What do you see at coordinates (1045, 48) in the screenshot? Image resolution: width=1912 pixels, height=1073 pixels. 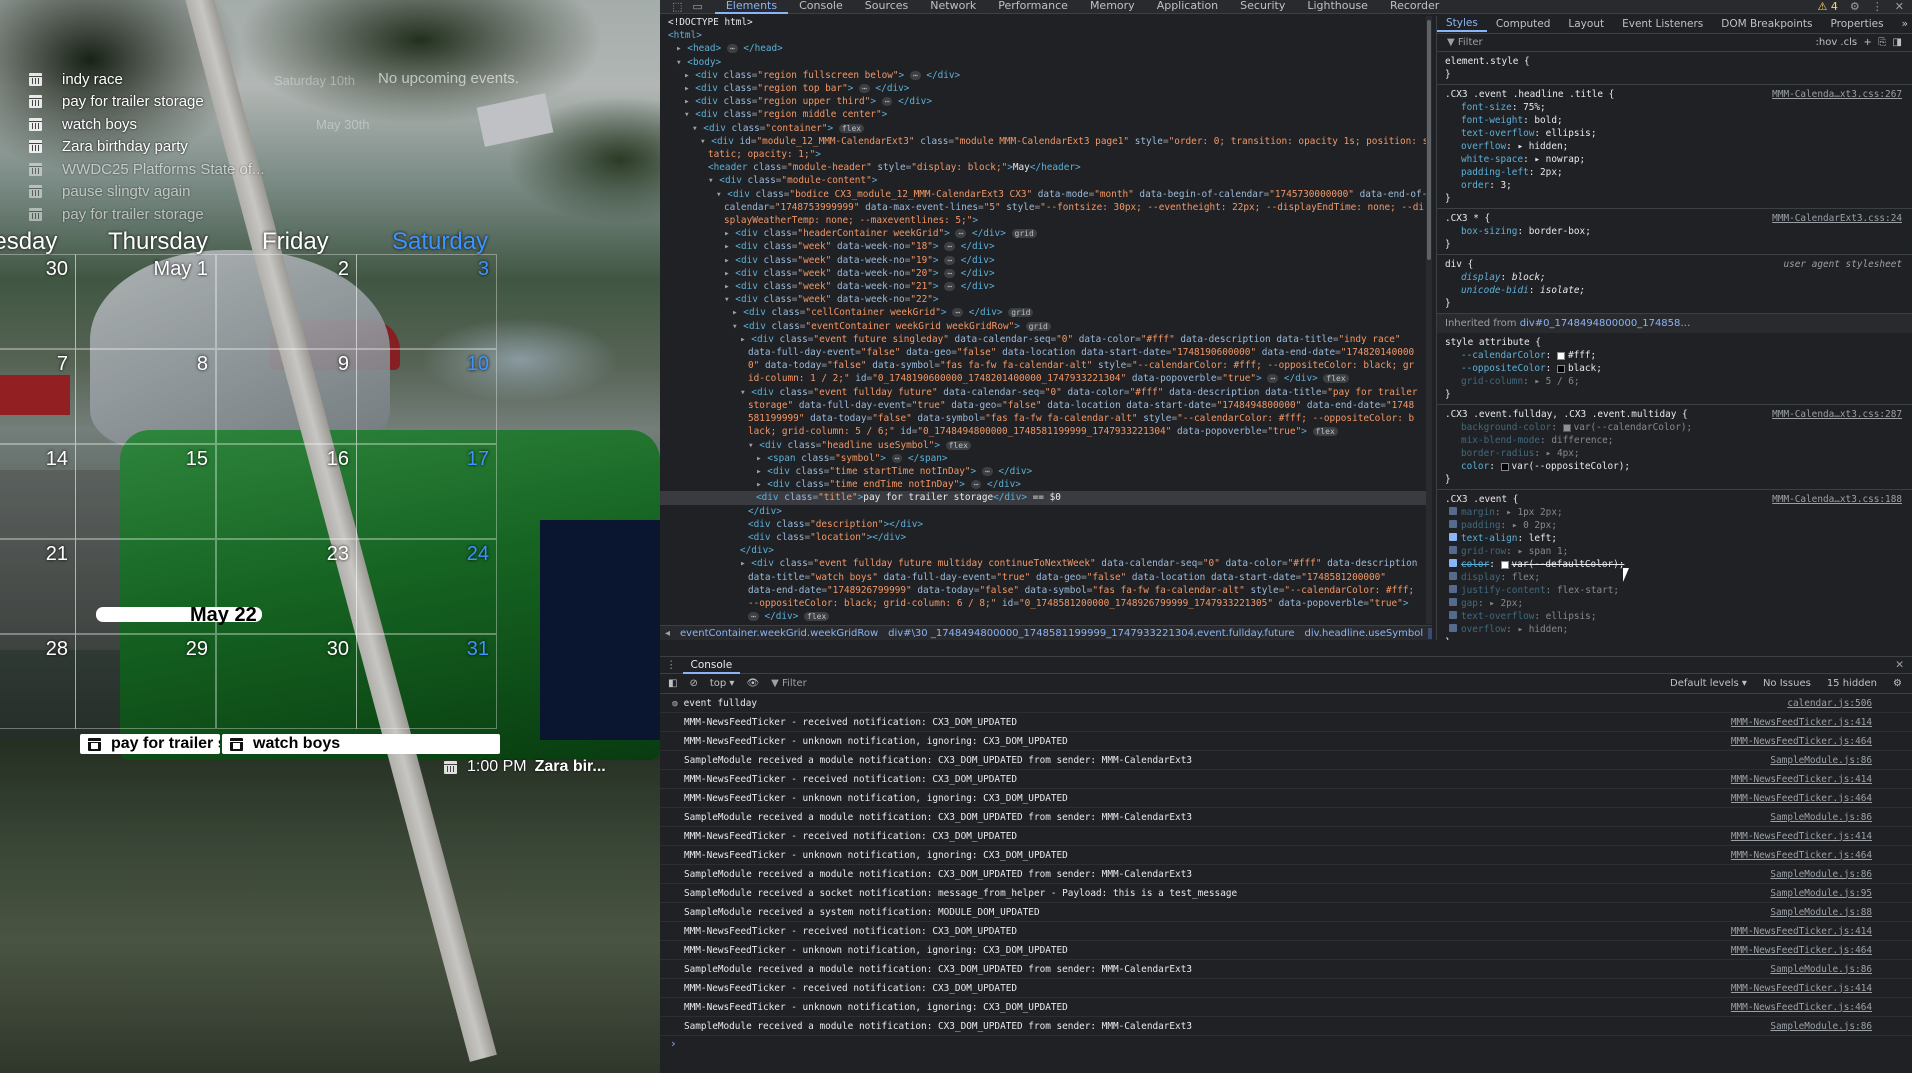 I see `dom-node: ▸ <head> ⋯ </head>` at bounding box center [1045, 48].